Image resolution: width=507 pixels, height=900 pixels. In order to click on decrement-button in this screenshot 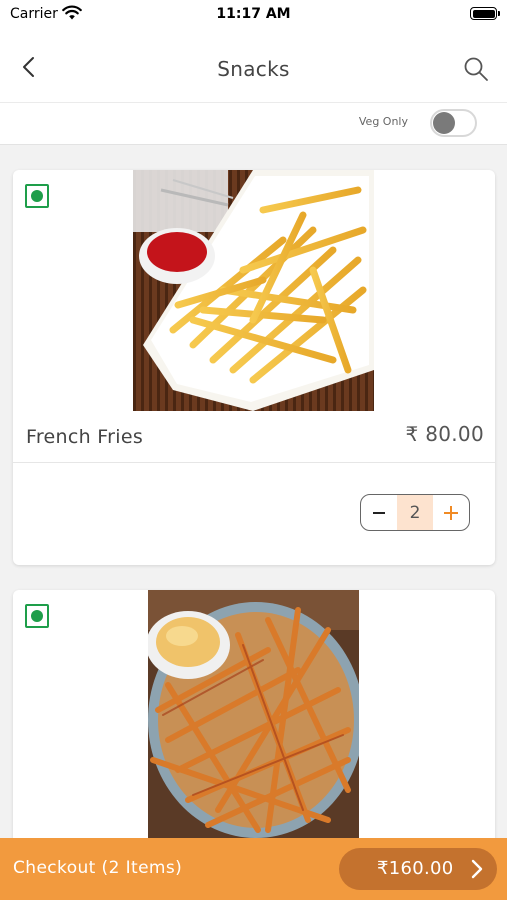, I will do `click(379, 512)`.